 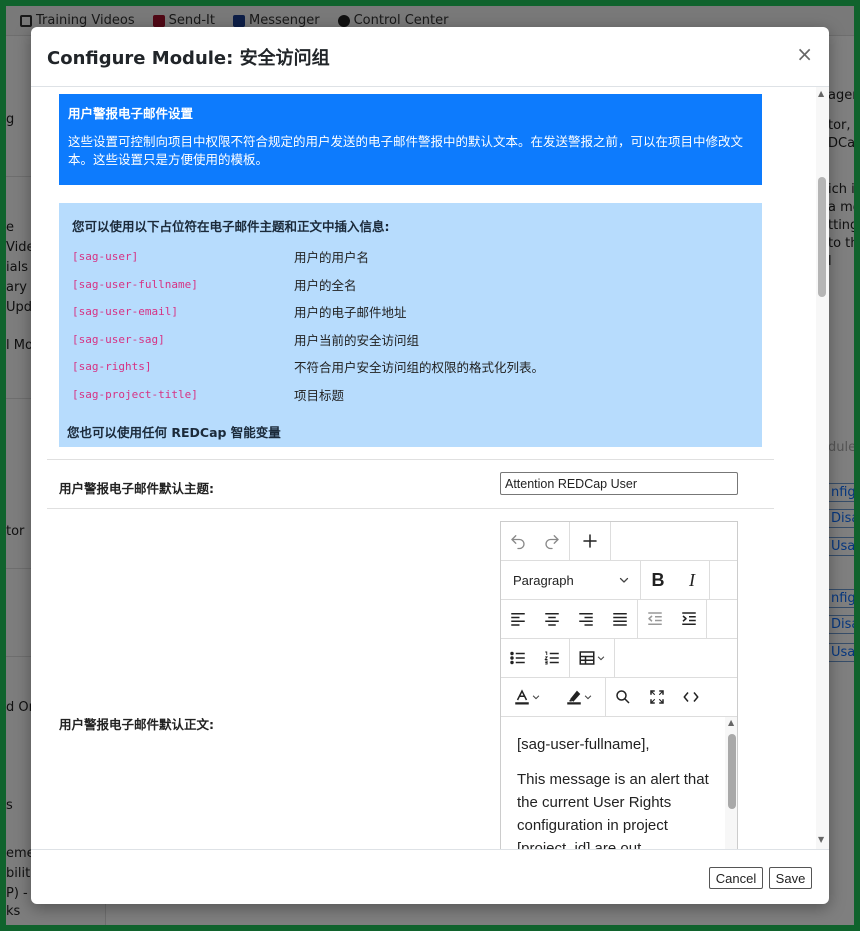 I want to click on bullet-list-button, so click(x=518, y=658).